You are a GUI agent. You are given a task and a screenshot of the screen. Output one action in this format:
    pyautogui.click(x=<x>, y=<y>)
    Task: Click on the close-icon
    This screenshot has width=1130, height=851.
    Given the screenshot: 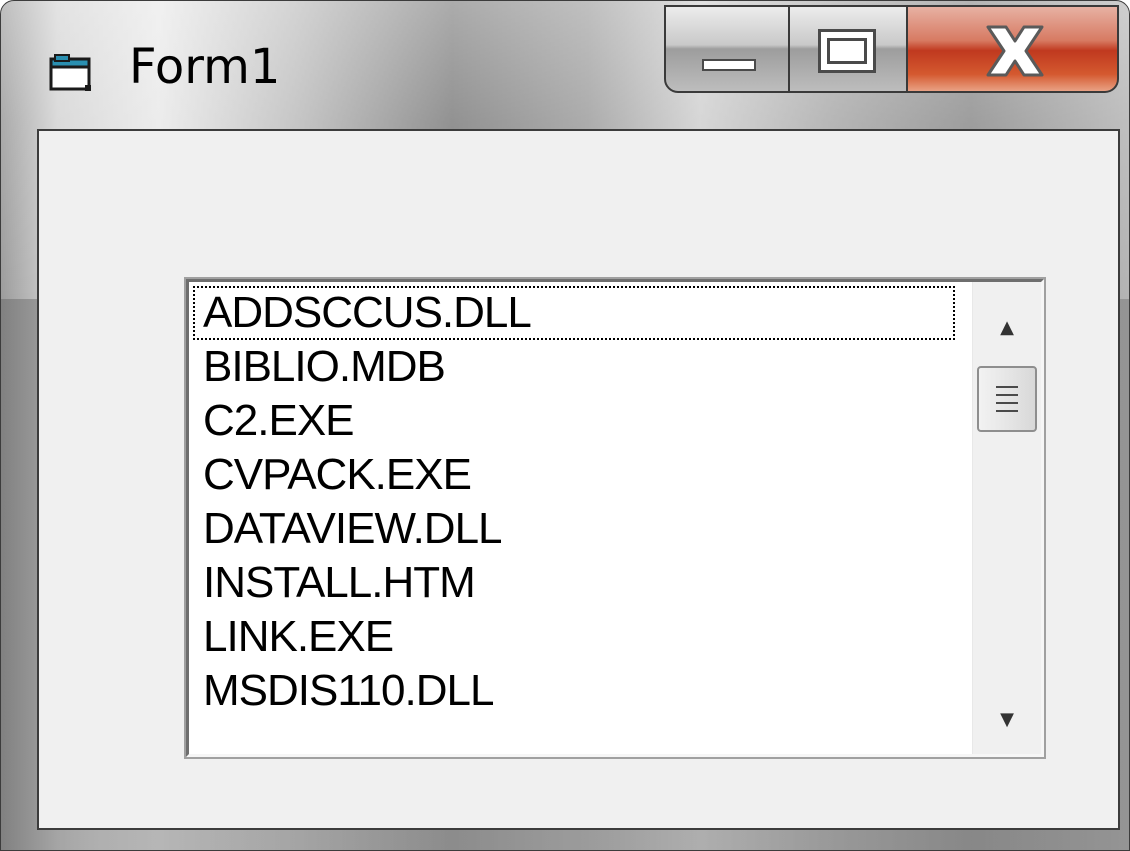 What is the action you would take?
    pyautogui.click(x=1015, y=51)
    